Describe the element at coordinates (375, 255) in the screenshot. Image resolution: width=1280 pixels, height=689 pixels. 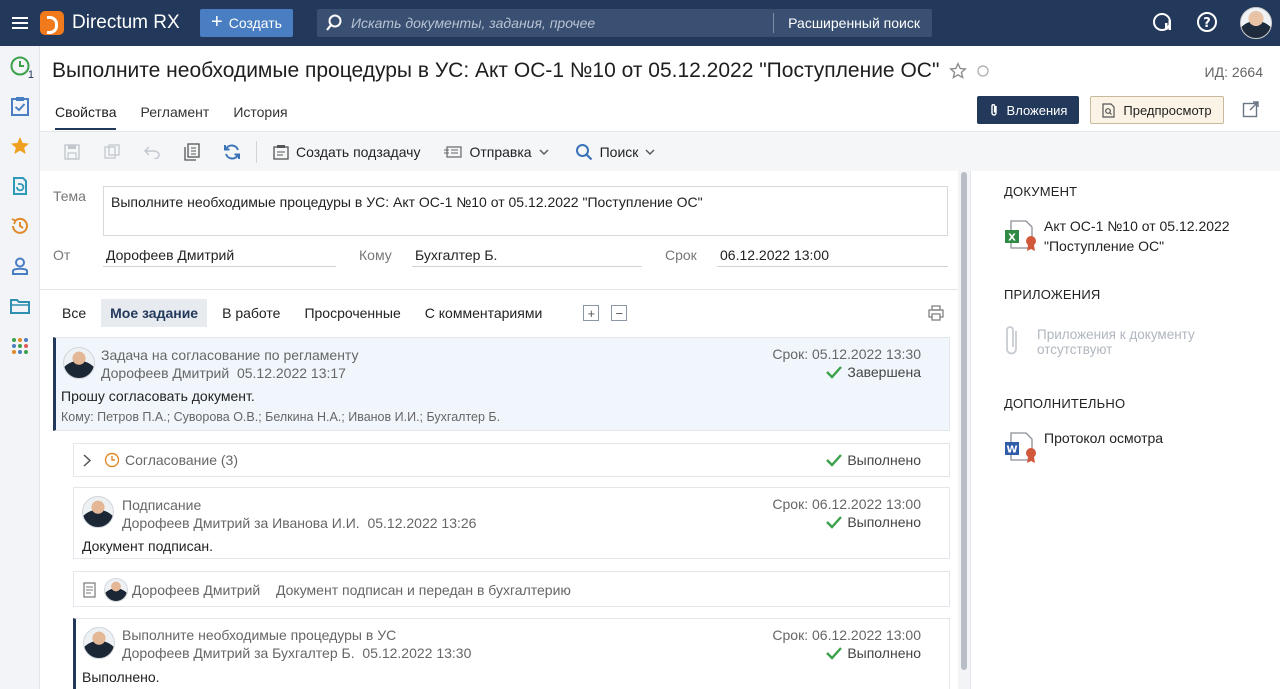
I see `to-label: Кому` at that location.